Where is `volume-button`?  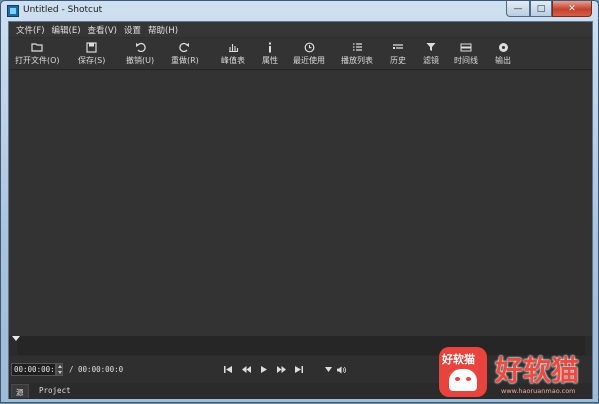 volume-button is located at coordinates (342, 369).